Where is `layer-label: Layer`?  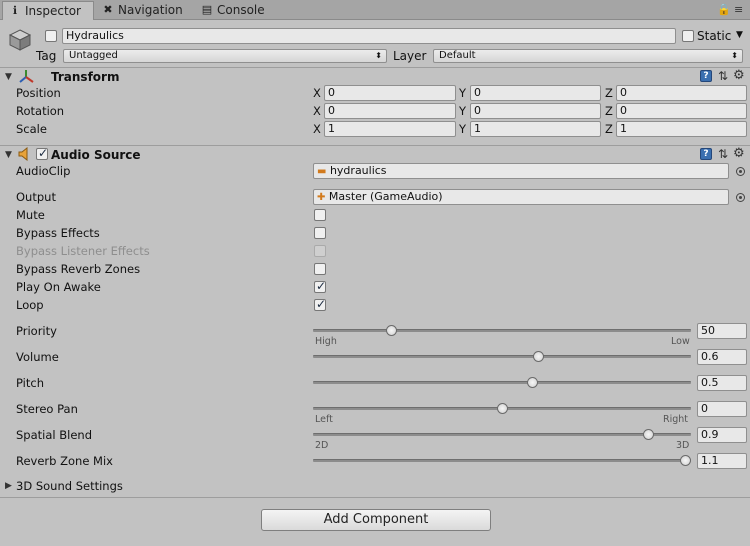 layer-label: Layer is located at coordinates (410, 56).